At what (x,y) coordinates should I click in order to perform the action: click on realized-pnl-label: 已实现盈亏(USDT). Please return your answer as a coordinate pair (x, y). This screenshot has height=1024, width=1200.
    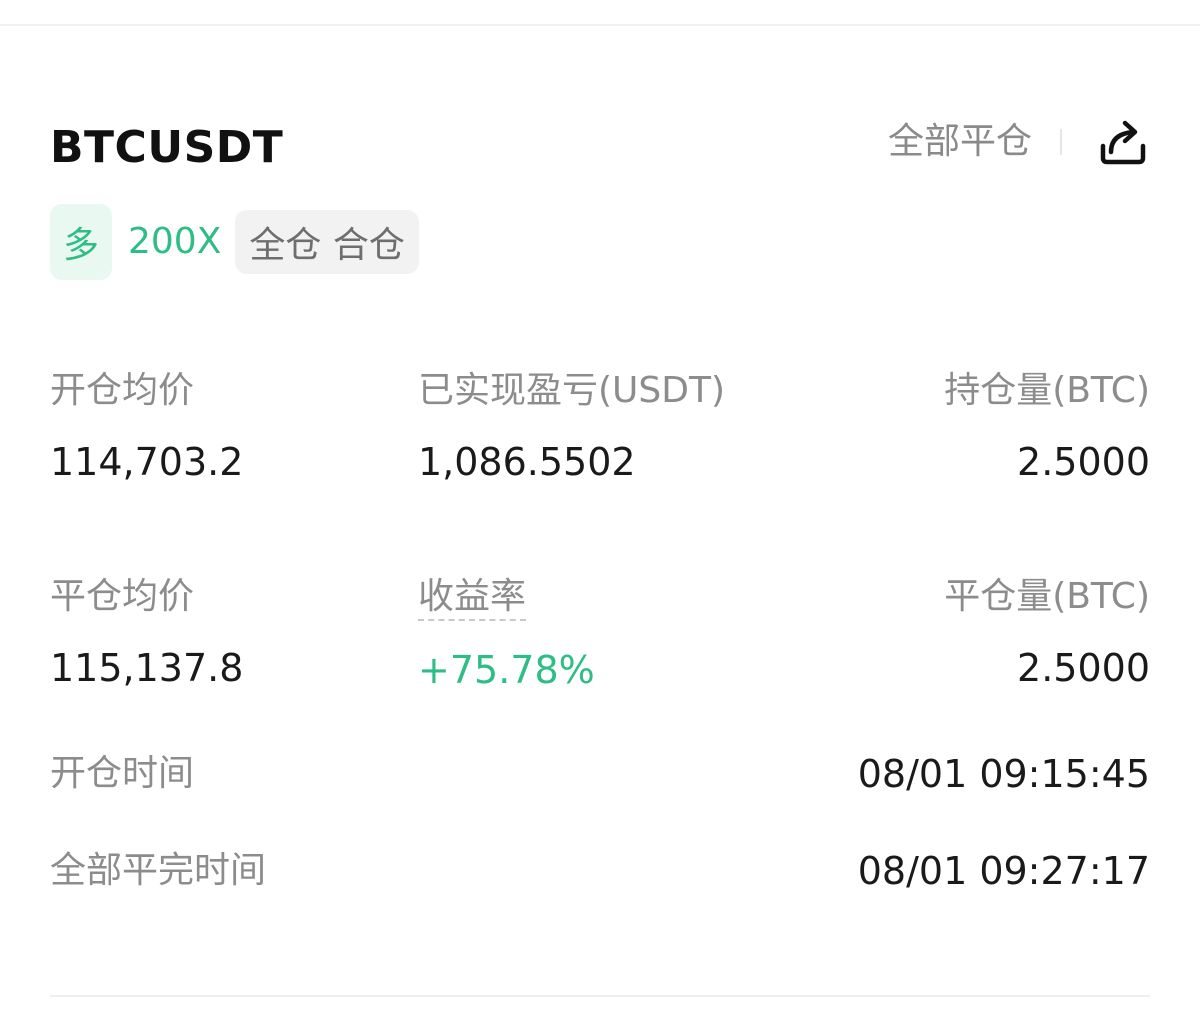
    Looking at the image, I should click on (572, 390).